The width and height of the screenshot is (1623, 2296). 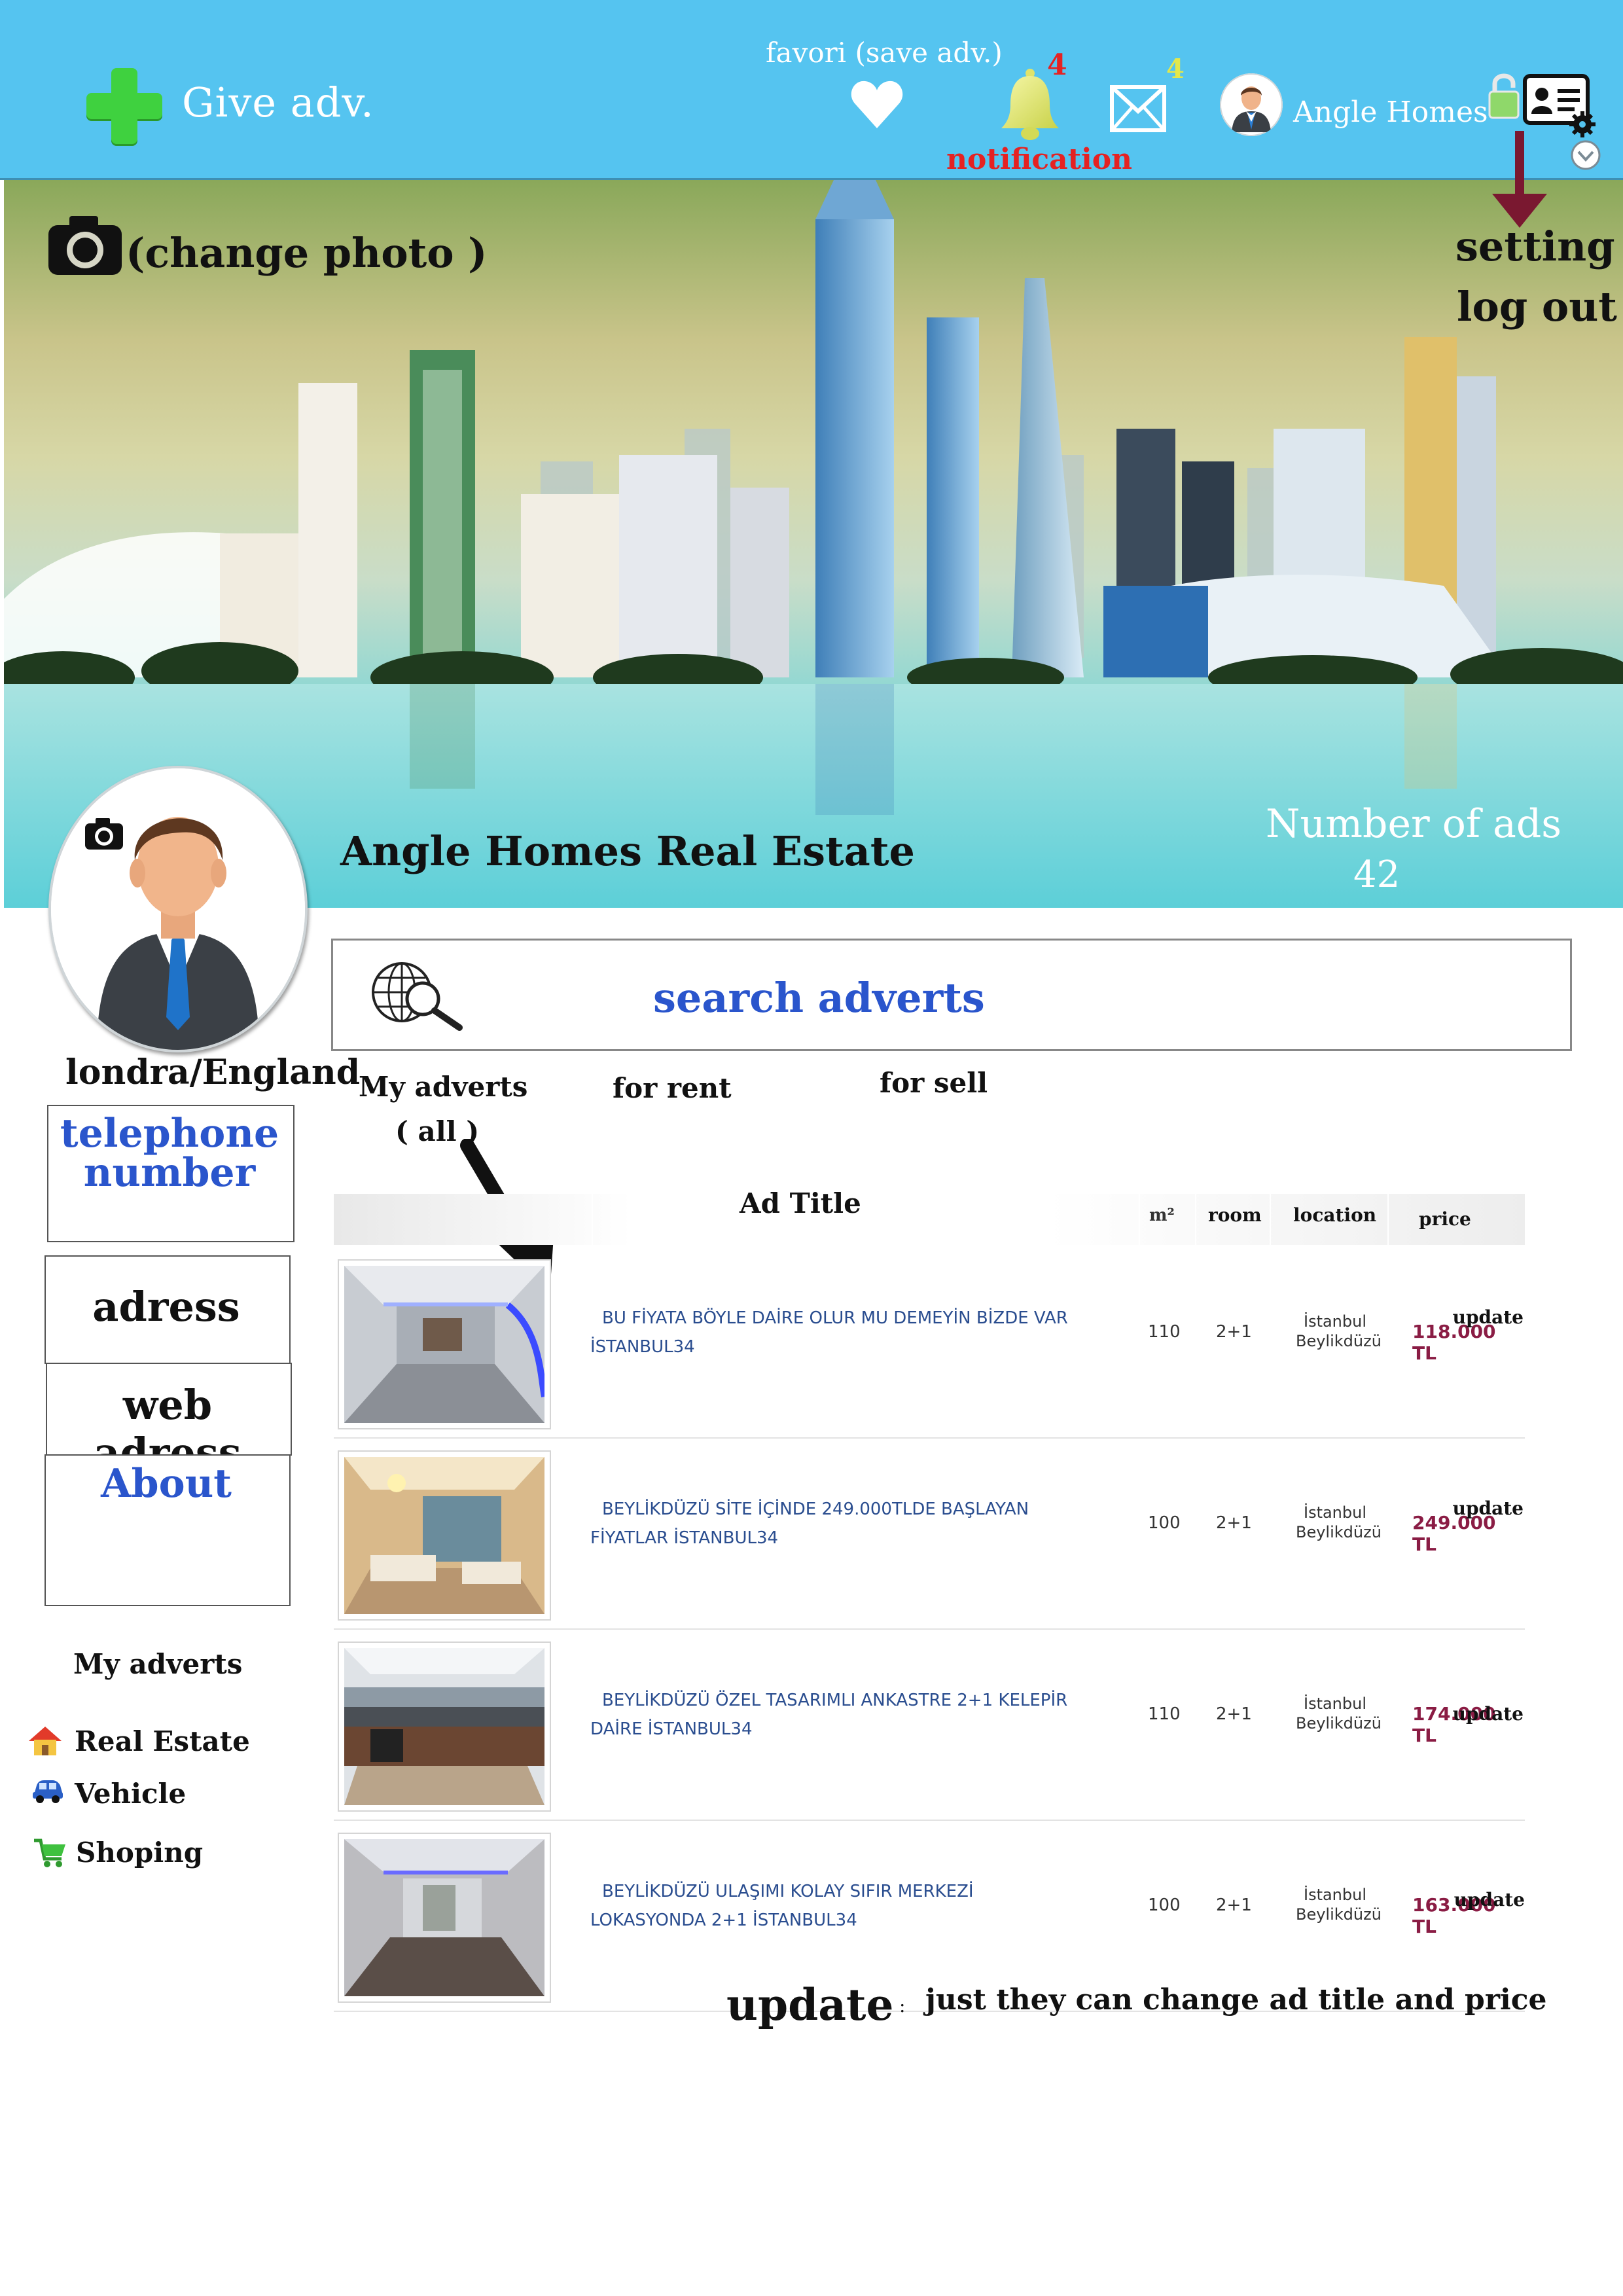 What do you see at coordinates (213, 1072) in the screenshot?
I see `profile-location: londra/England` at bounding box center [213, 1072].